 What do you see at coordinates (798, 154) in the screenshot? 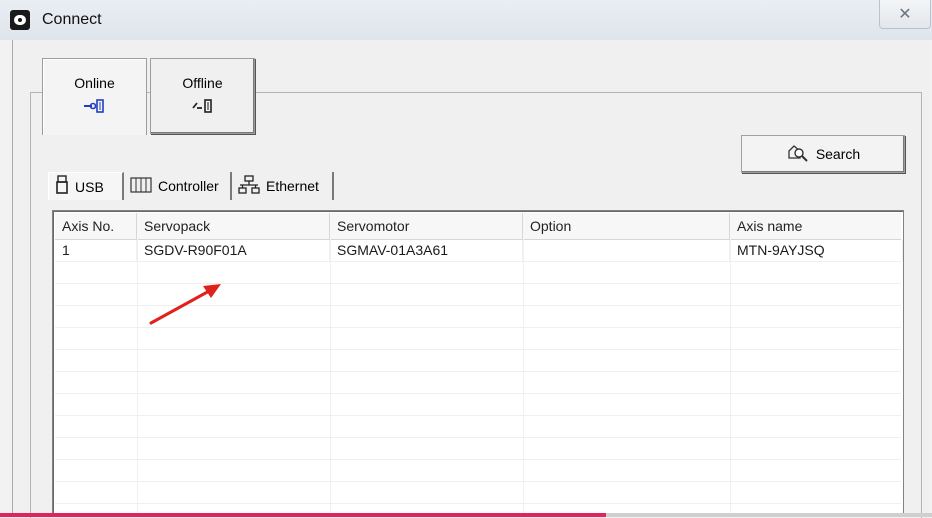
I see `search-icon` at bounding box center [798, 154].